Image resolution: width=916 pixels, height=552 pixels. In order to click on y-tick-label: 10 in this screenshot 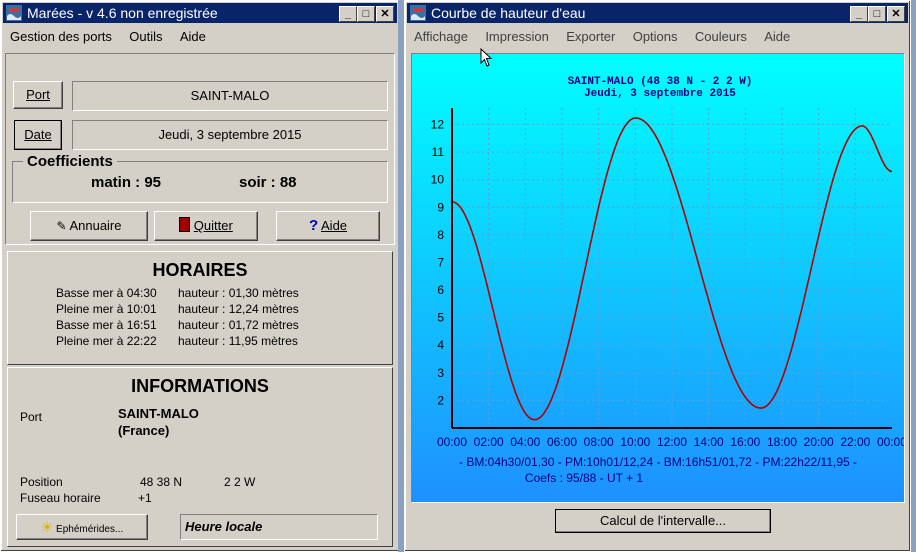, I will do `click(438, 180)`.